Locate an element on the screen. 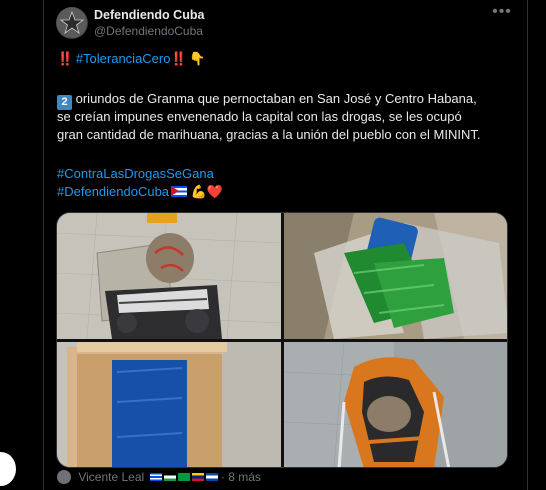 The image size is (546, 490). author-handle: @DefendiendoCuba is located at coordinates (148, 31).